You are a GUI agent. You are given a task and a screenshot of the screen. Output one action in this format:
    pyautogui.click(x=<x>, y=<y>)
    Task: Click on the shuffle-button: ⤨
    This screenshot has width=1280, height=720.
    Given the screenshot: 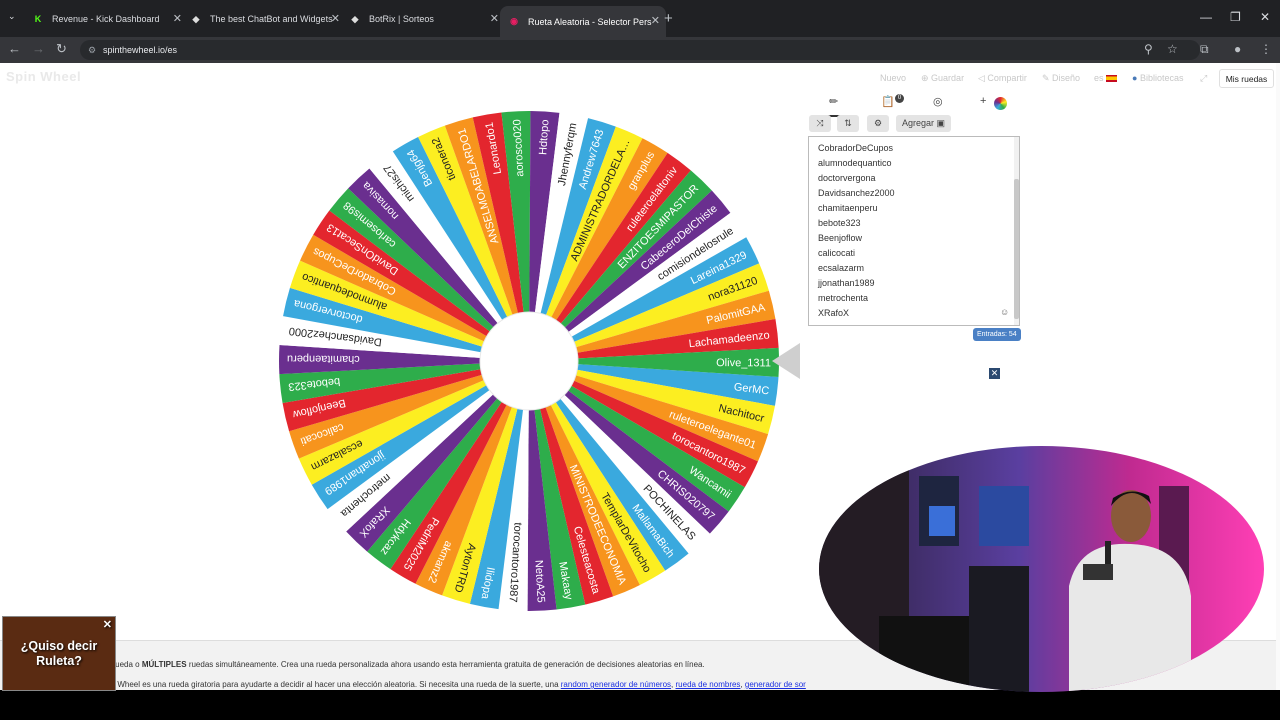 What is the action you would take?
    pyautogui.click(x=820, y=123)
    